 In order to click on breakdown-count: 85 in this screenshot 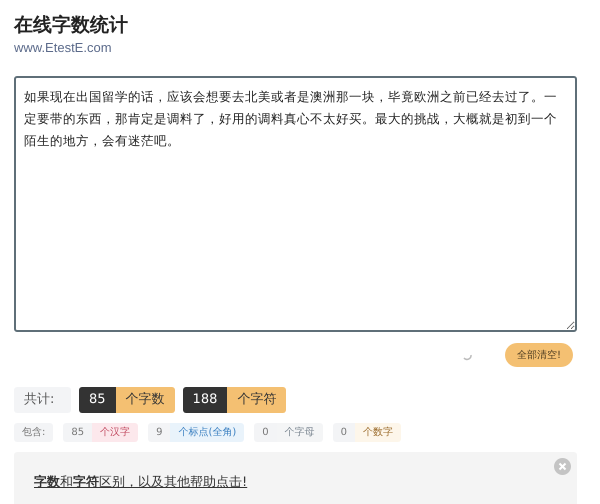, I will do `click(77, 432)`.